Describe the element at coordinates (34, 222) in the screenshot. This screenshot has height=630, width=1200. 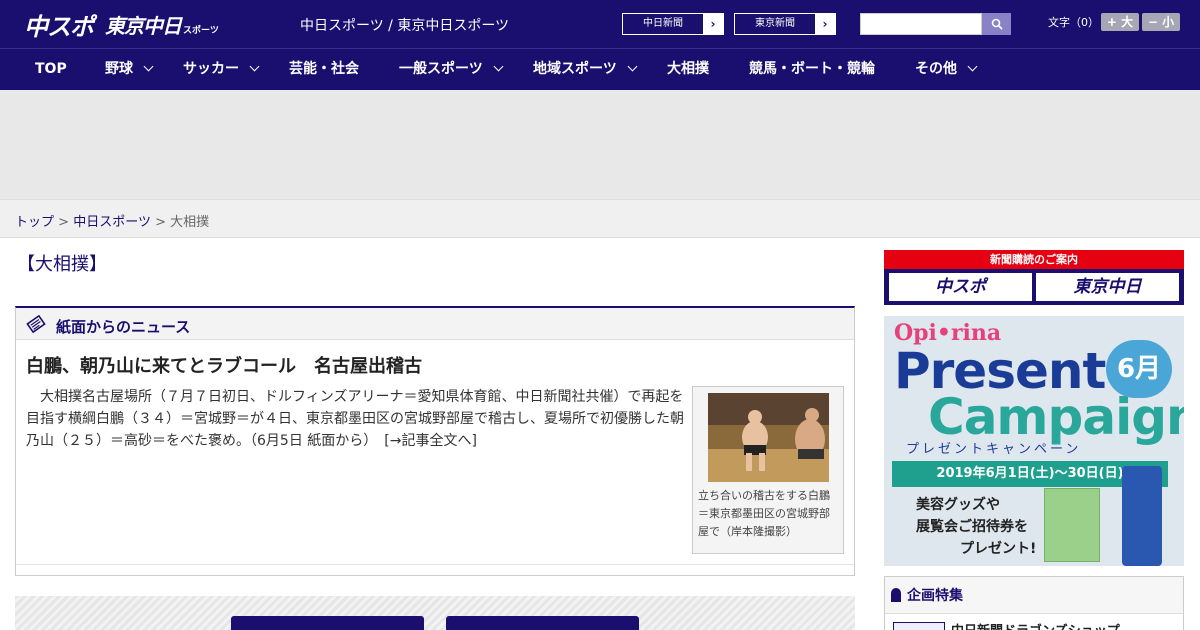
I see `breadcrumb-home-link: トップ` at that location.